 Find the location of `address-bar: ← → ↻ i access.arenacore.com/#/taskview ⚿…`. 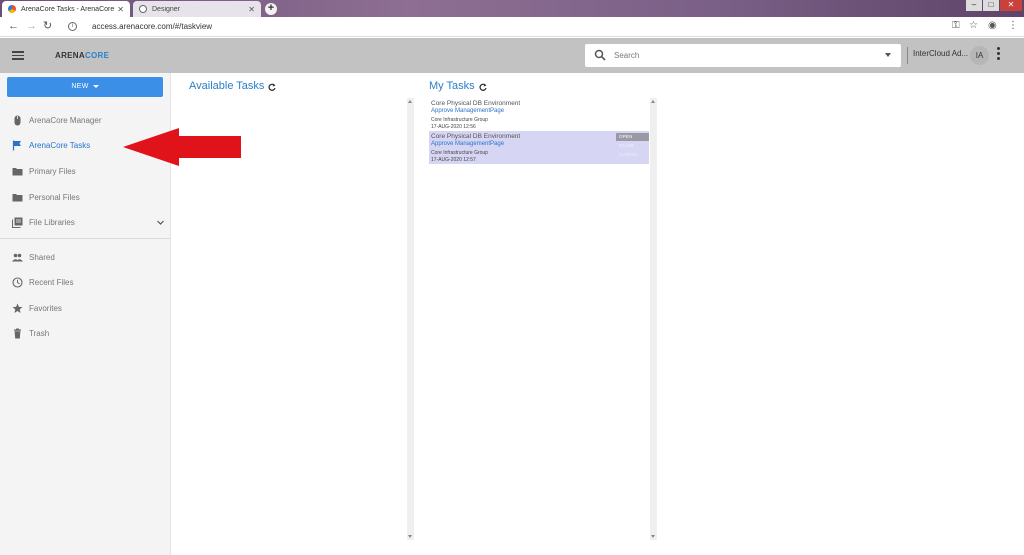

address-bar: ← → ↻ i access.arenacore.com/#/taskview ⚿… is located at coordinates (512, 27).